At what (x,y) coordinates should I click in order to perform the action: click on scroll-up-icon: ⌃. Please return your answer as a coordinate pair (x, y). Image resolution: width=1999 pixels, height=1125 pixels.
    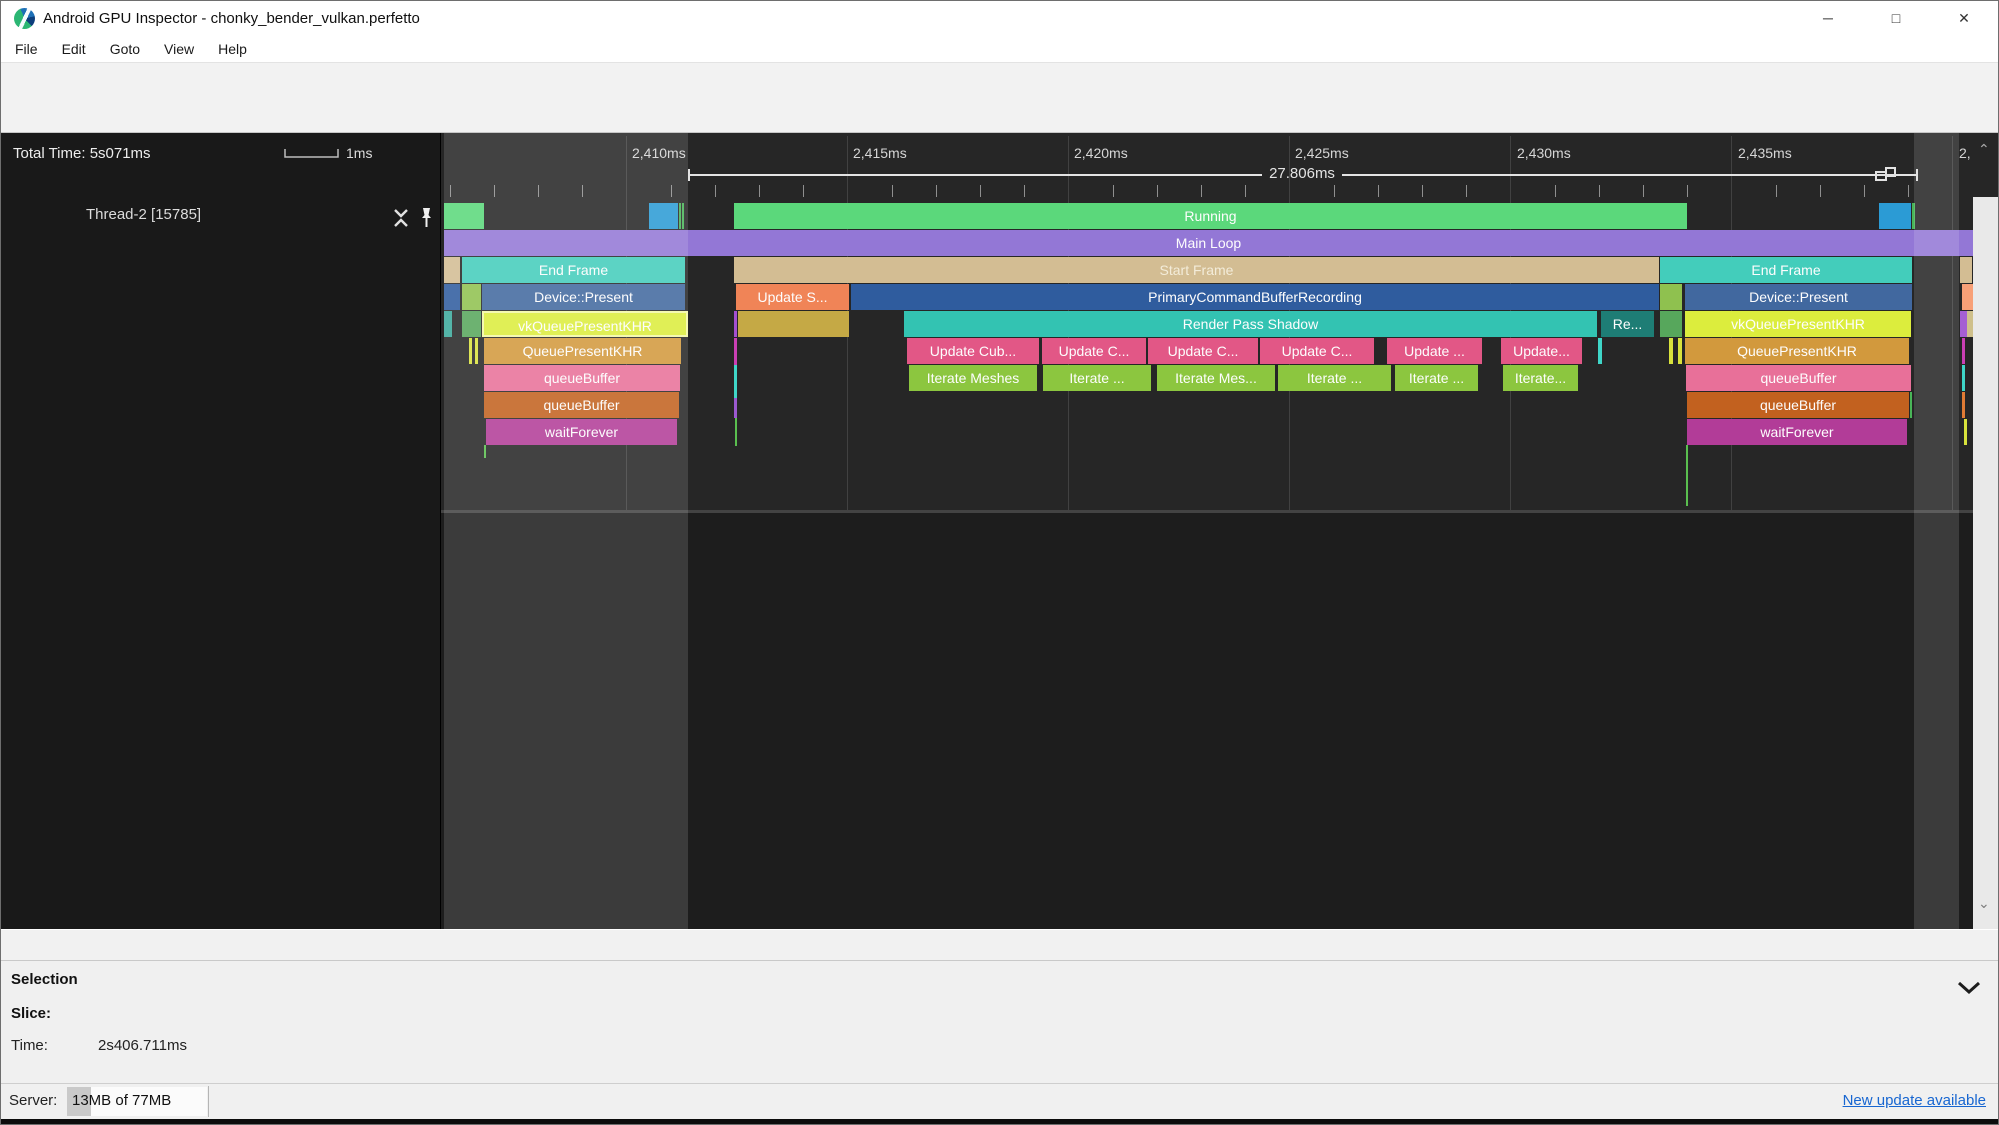
    Looking at the image, I should click on (1984, 149).